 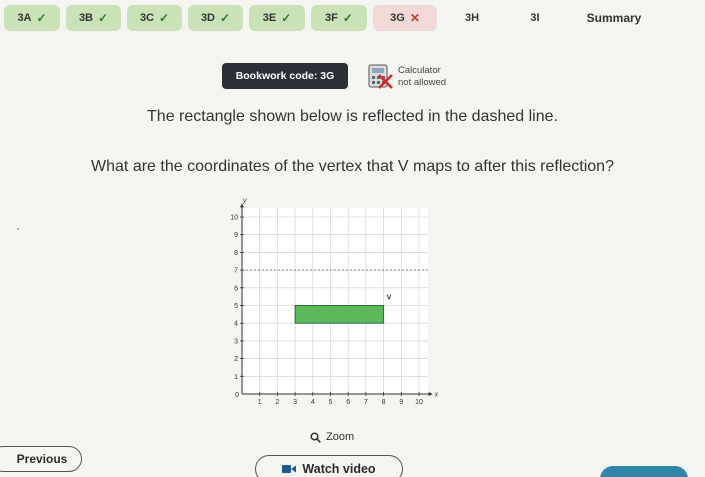 What do you see at coordinates (366, 402) in the screenshot?
I see `x-tick-label: 7` at bounding box center [366, 402].